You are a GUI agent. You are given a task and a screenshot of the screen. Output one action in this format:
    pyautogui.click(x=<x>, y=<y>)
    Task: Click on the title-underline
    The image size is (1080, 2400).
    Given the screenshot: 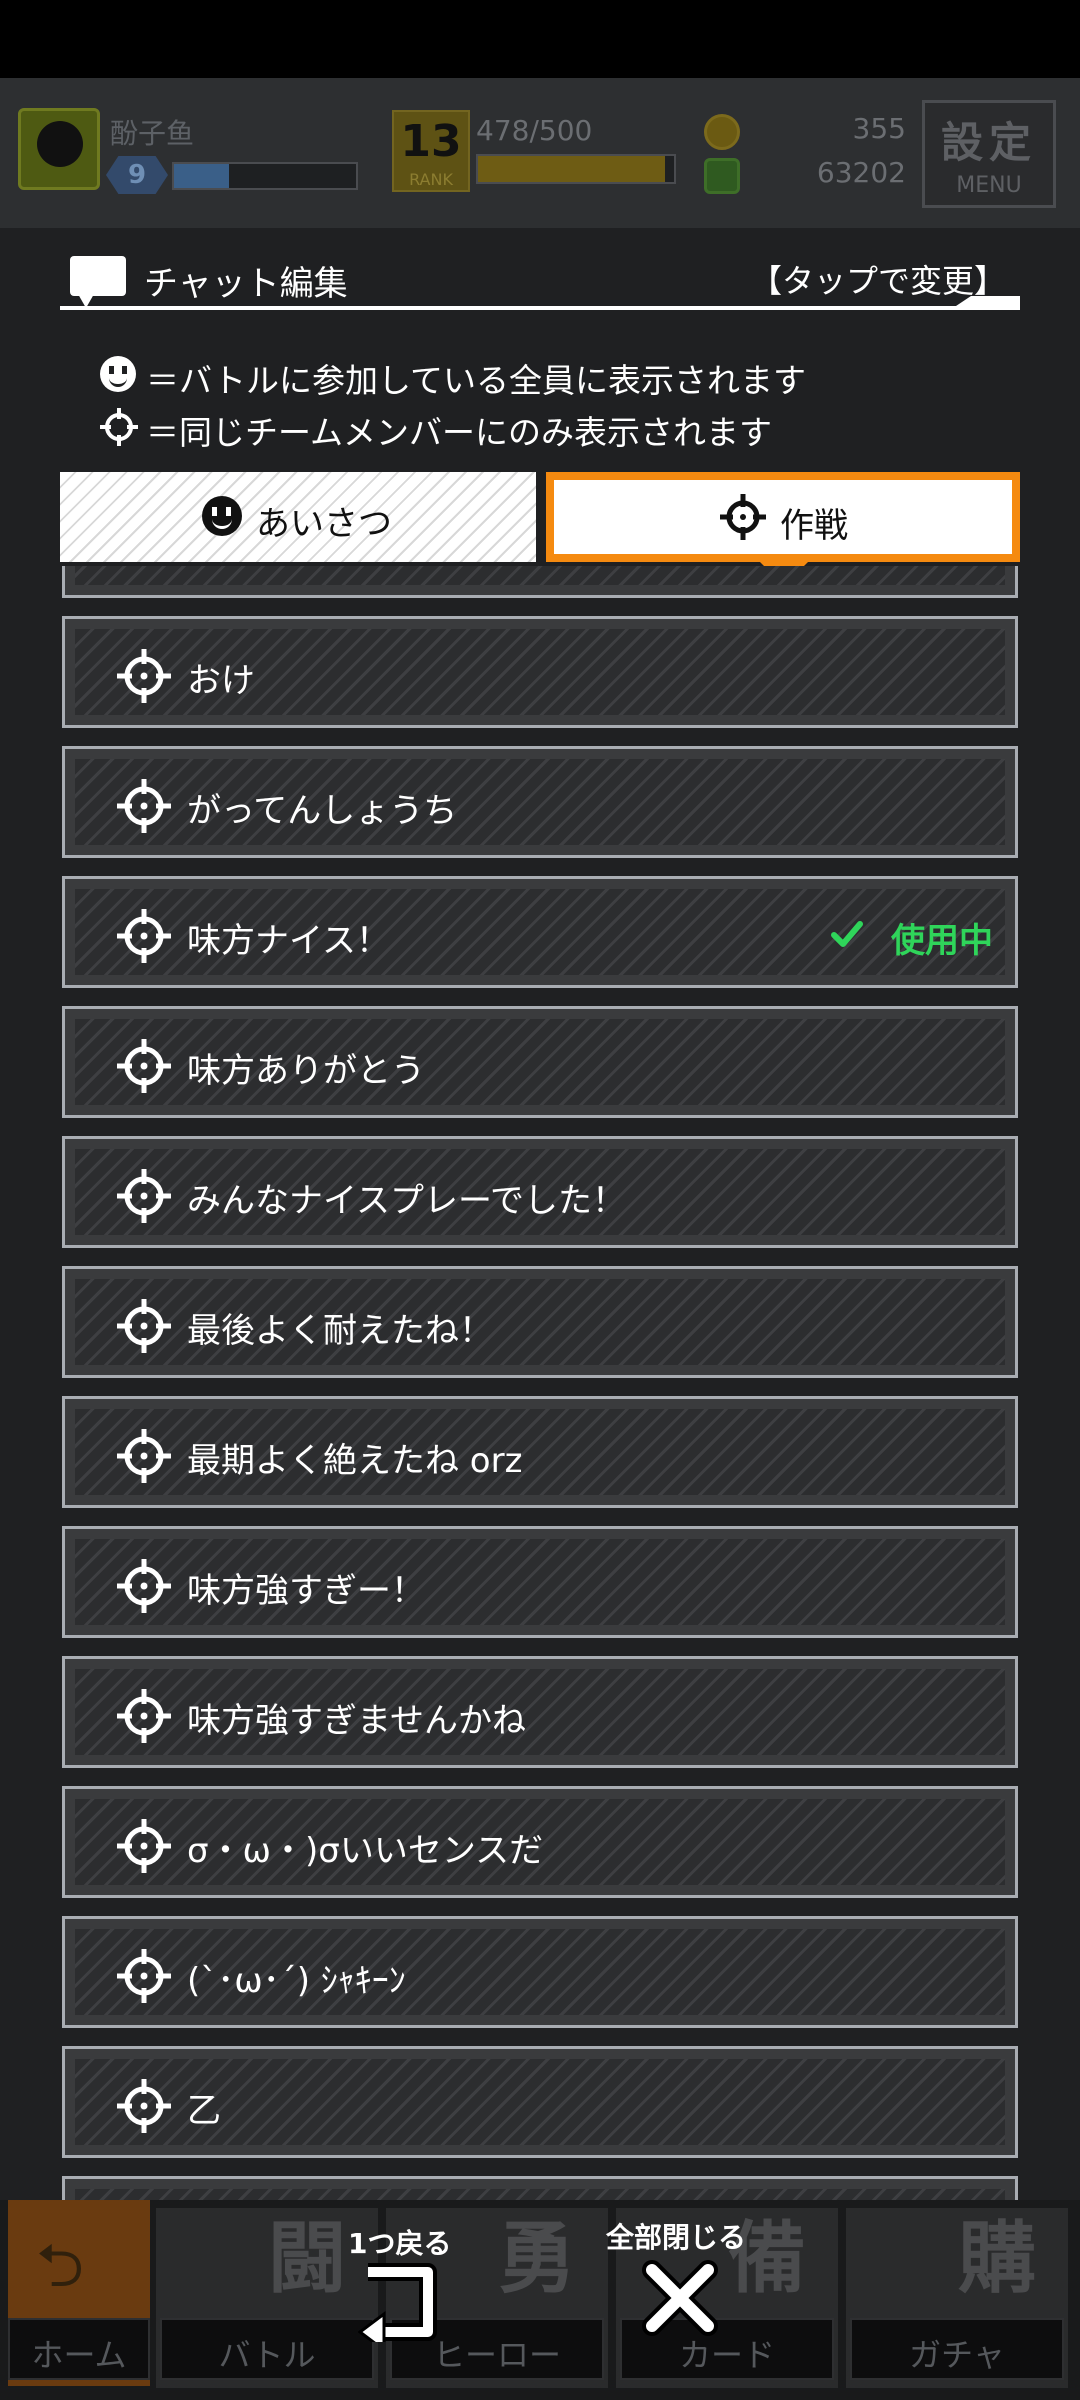 What is the action you would take?
    pyautogui.click(x=540, y=308)
    